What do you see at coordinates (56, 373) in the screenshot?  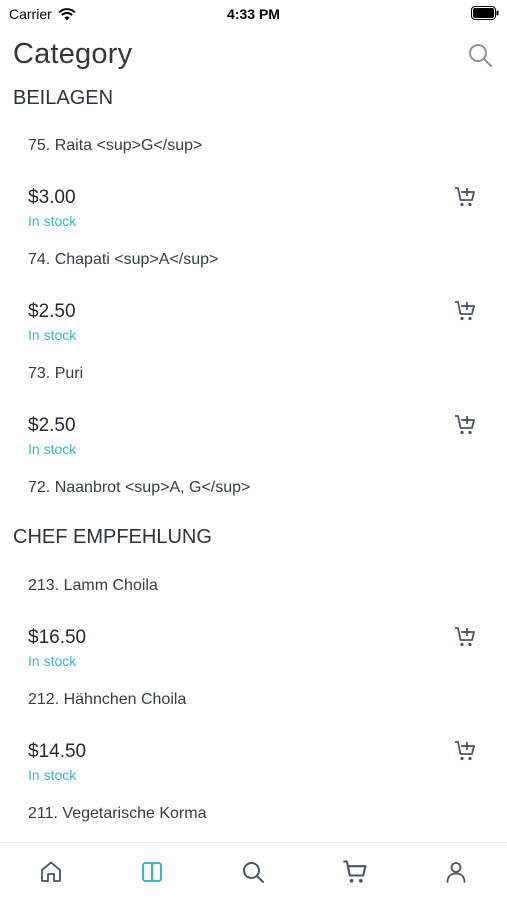 I see `product-name: 73. Puri` at bounding box center [56, 373].